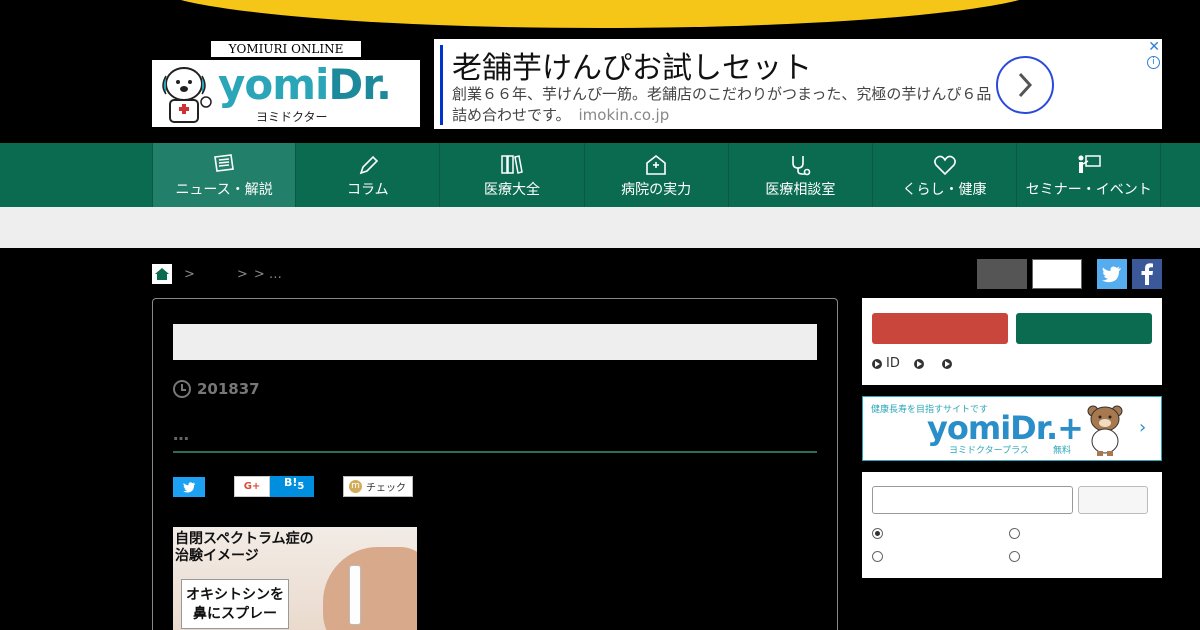 The width and height of the screenshot is (1200, 630). What do you see at coordinates (273, 84) in the screenshot?
I see `logo-yomi: yomi` at bounding box center [273, 84].